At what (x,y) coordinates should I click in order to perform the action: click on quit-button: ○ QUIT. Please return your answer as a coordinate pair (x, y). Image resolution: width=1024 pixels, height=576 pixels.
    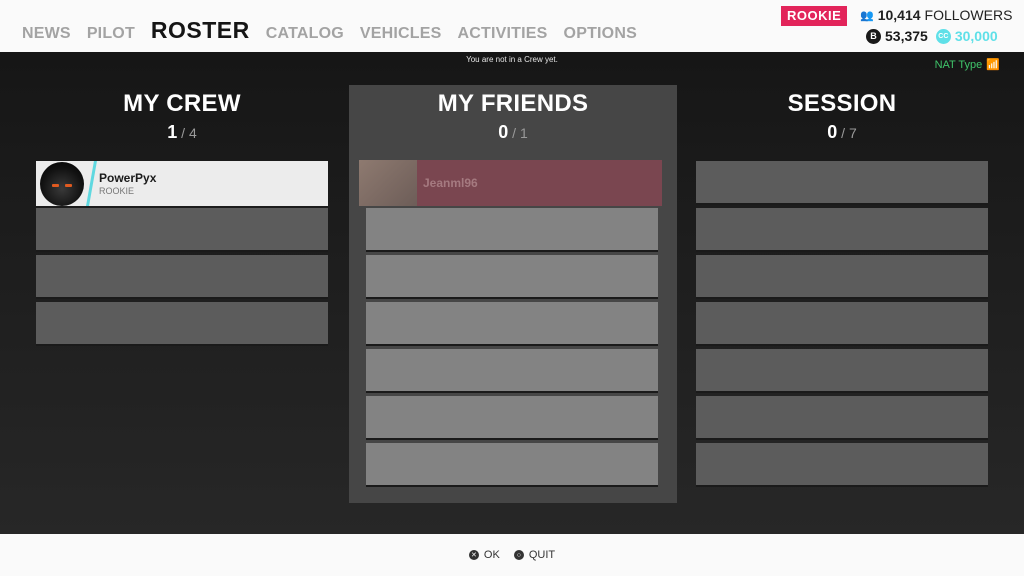
    Looking at the image, I should click on (534, 555).